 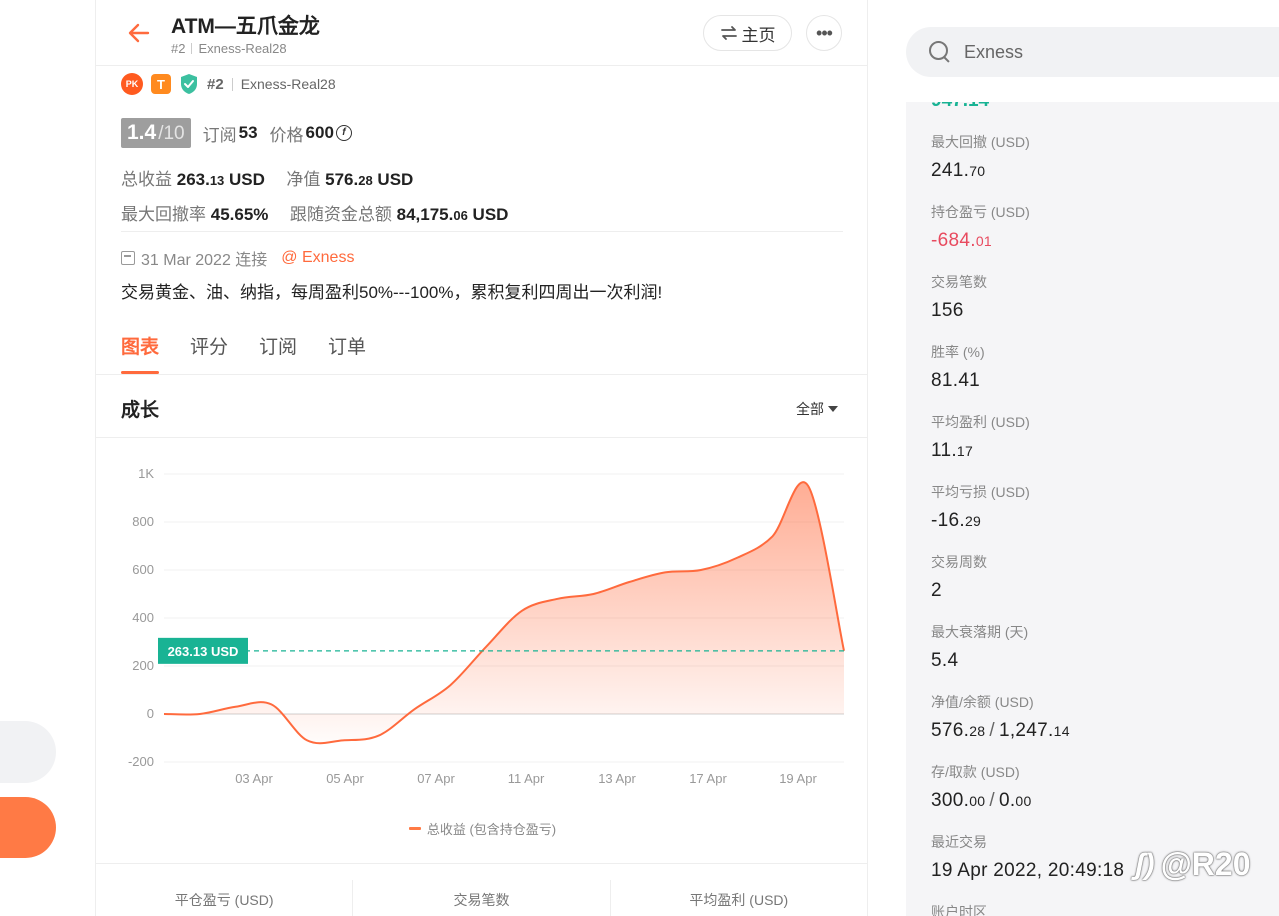 What do you see at coordinates (28, 827) in the screenshot?
I see `left-nav-pill-active` at bounding box center [28, 827].